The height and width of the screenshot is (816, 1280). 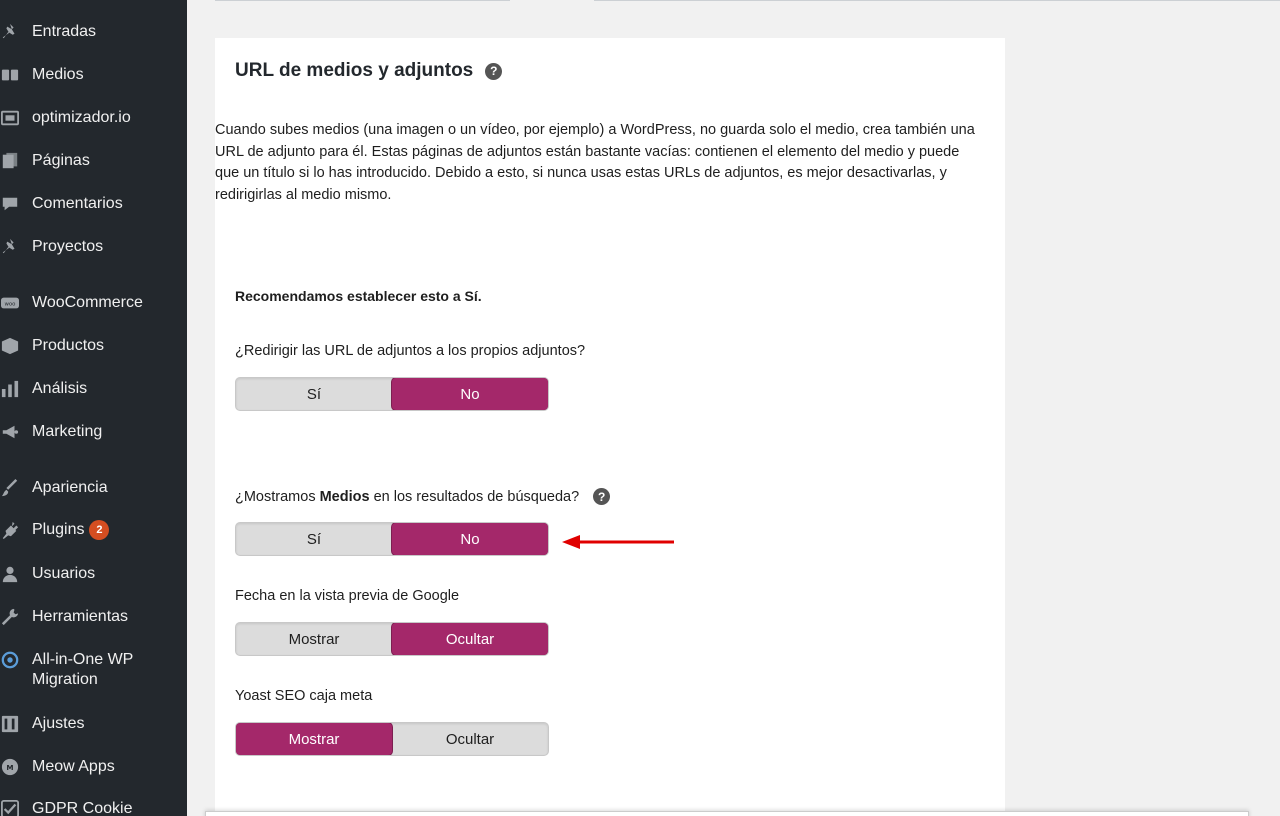 I want to click on svg-text: M, so click(x=9, y=767).